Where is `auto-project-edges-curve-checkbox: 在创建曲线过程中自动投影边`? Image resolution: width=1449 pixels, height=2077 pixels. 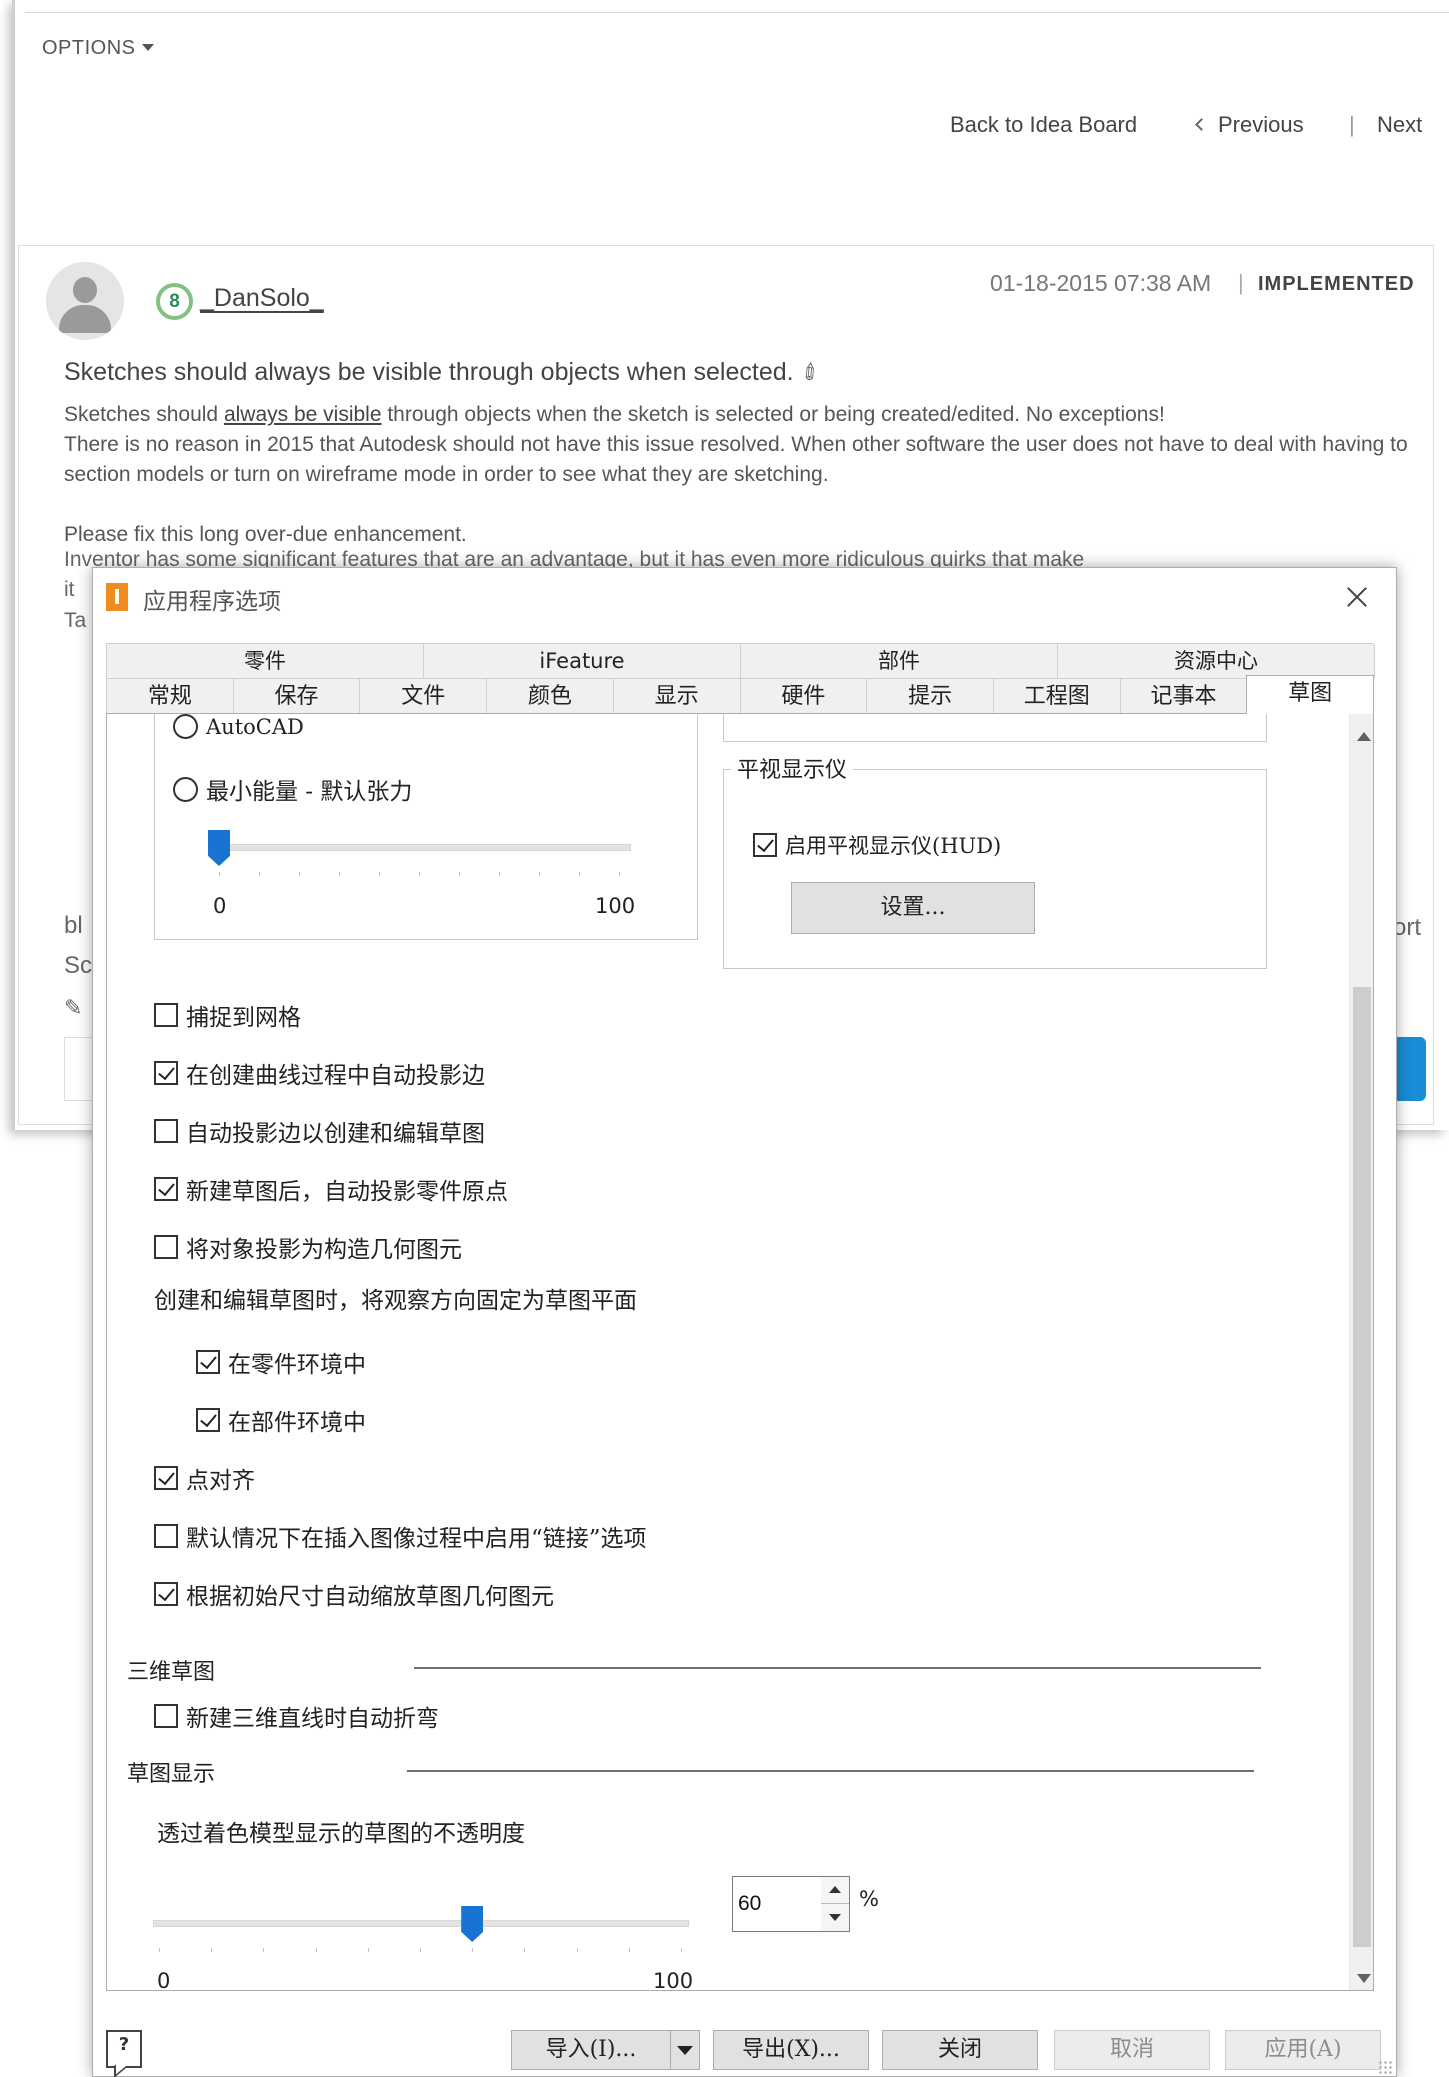
auto-project-edges-curve-checkbox: 在创建曲线过程中自动投影边 is located at coordinates (319, 1073).